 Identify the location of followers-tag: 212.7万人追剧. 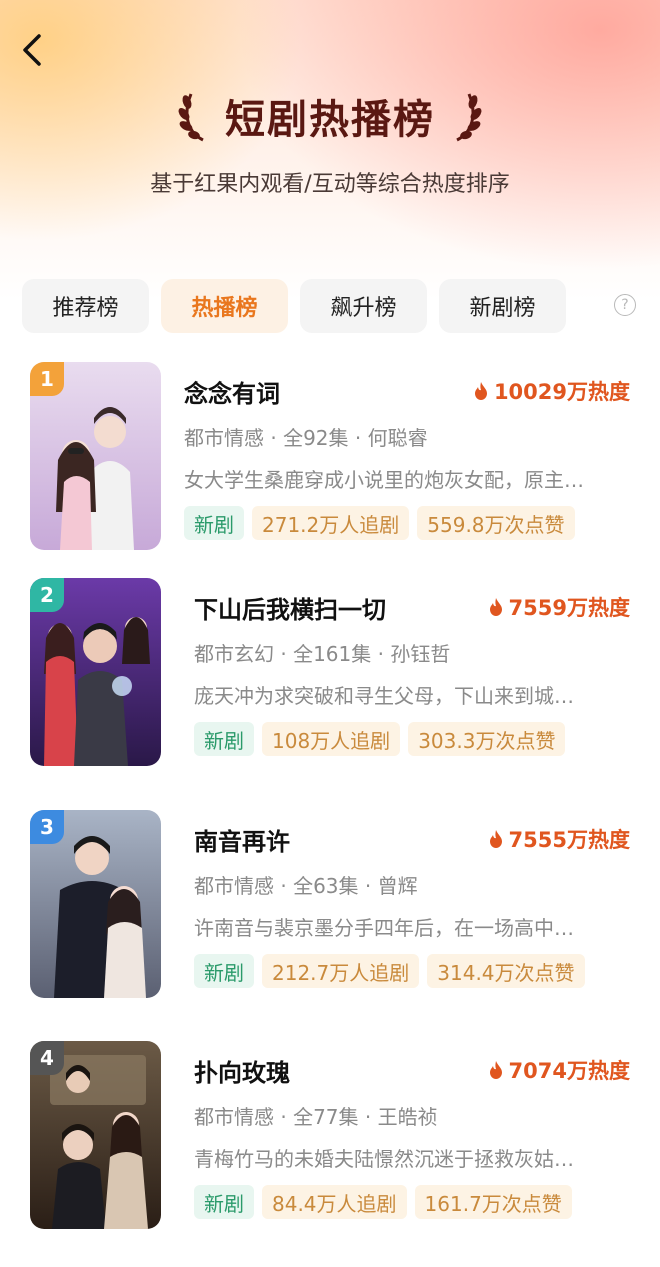
(341, 971).